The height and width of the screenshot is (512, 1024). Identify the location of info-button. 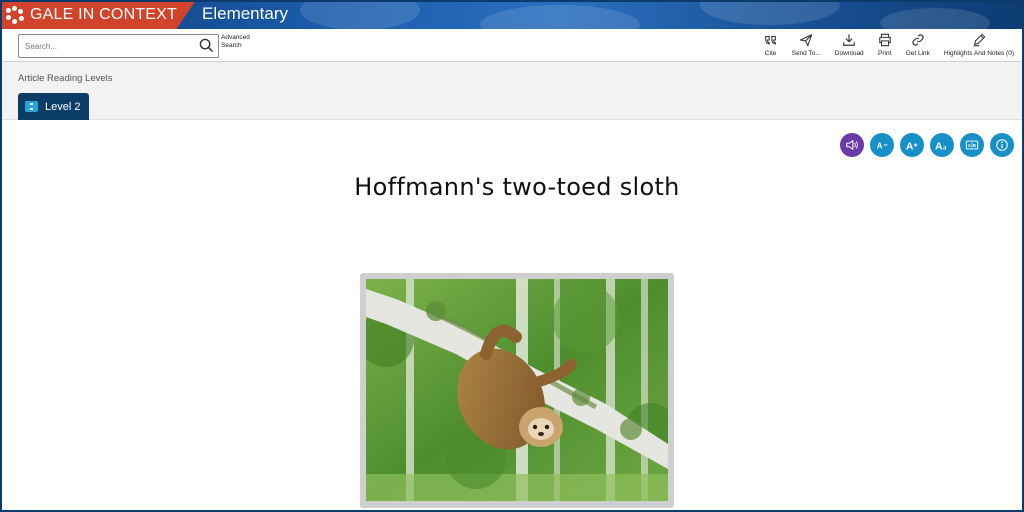
(1002, 145).